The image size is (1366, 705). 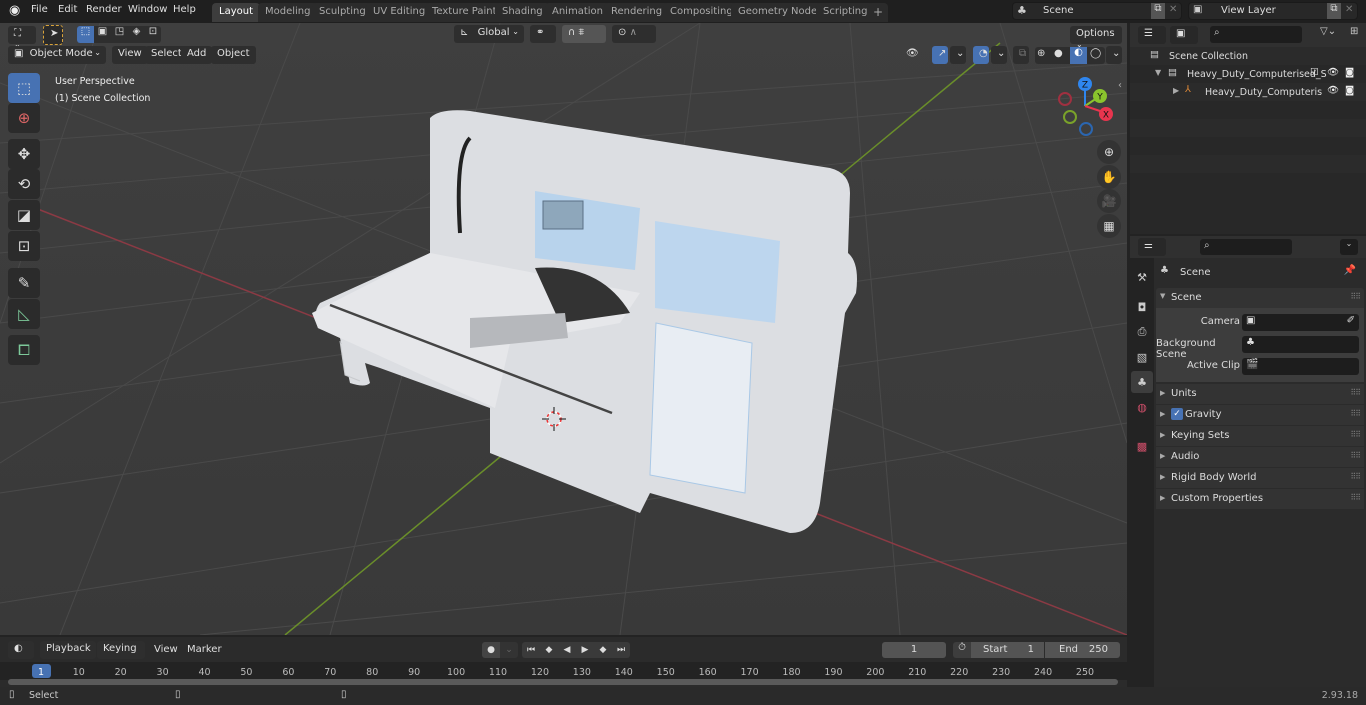 What do you see at coordinates (1097, 11) in the screenshot?
I see `scene-selector: ♣ Scene ⧉ ✕` at bounding box center [1097, 11].